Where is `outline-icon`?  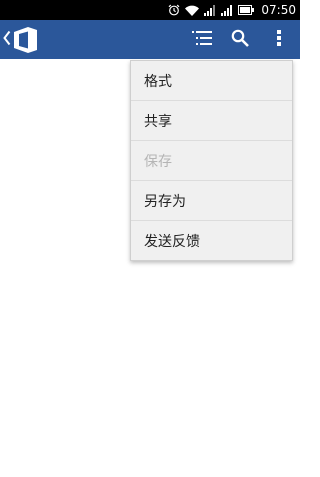
outline-icon is located at coordinates (202, 40).